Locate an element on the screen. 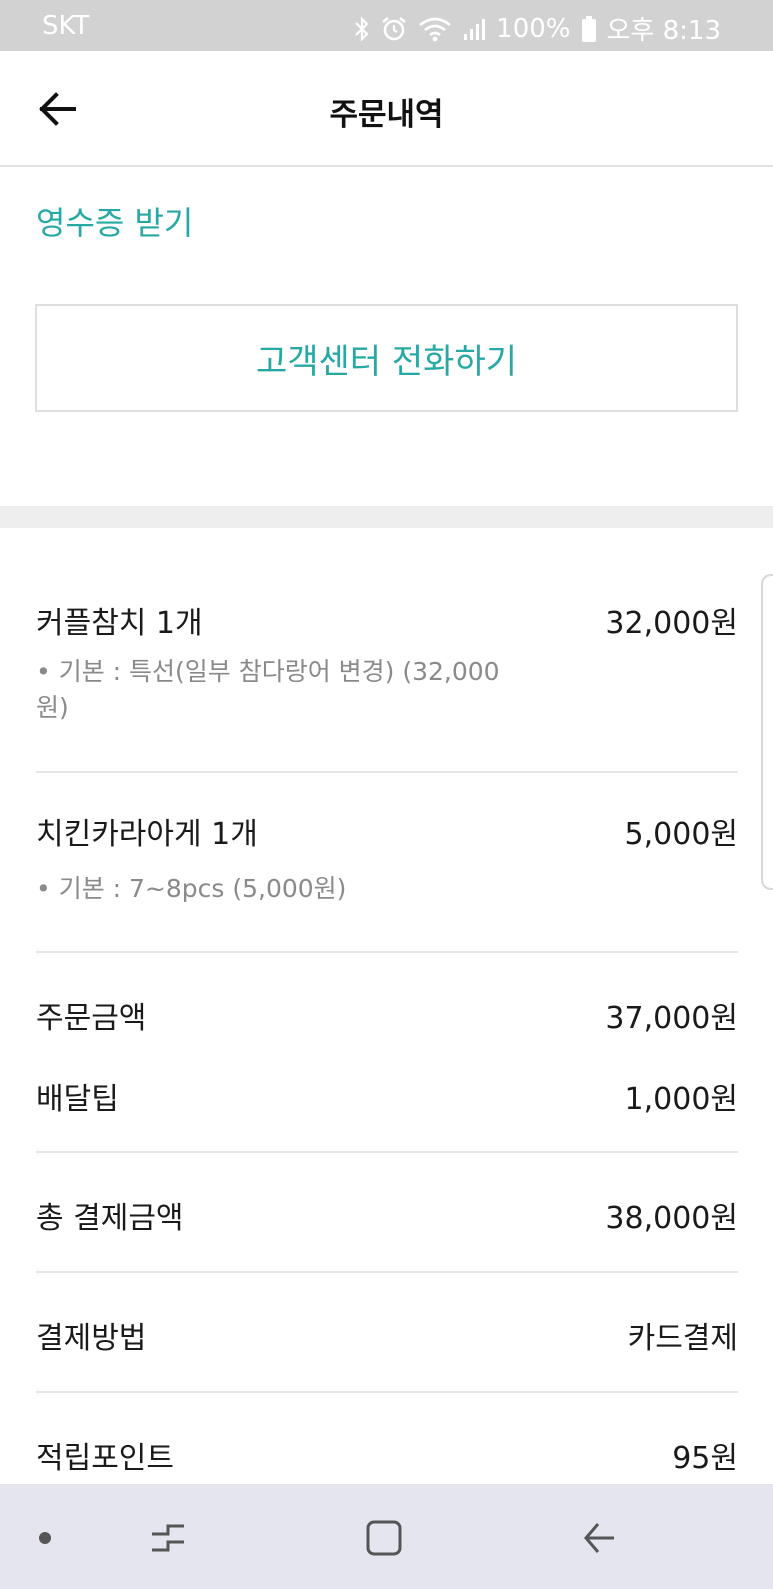 The image size is (773, 1589). receipt-link: 영수증 받기 is located at coordinates (114, 221).